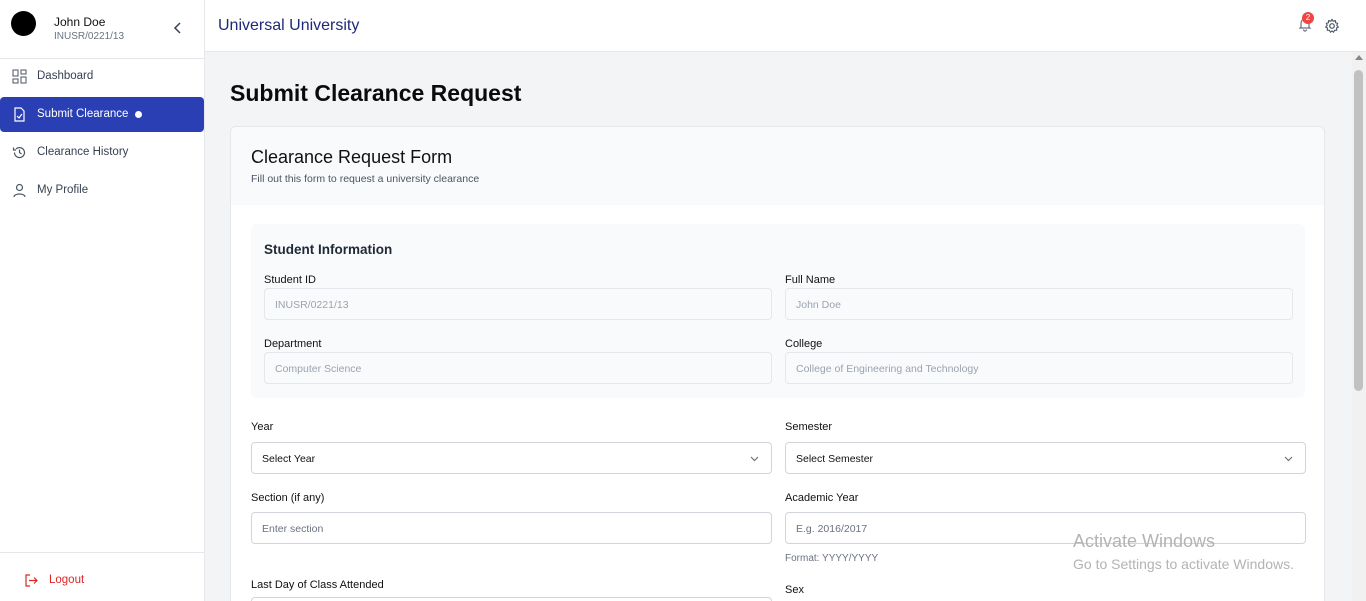  Describe the element at coordinates (352, 157) in the screenshot. I see `form-title: Clearance Request Form` at that location.